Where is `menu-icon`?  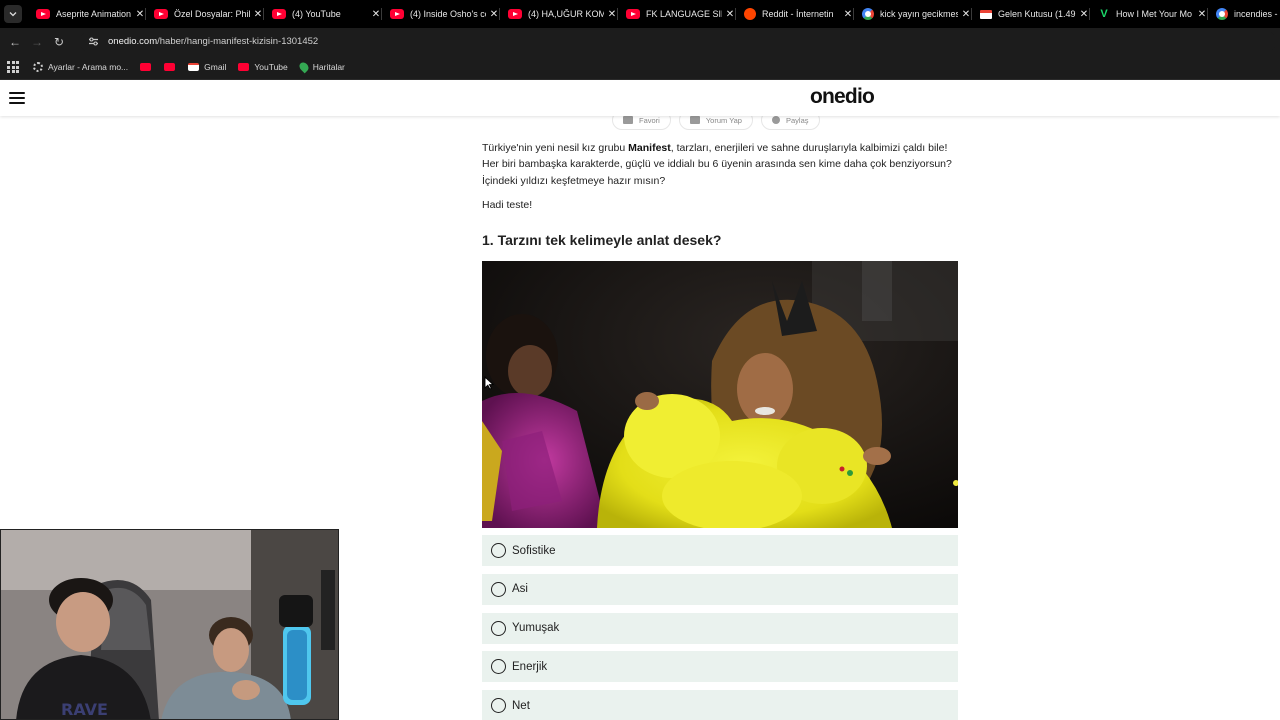 menu-icon is located at coordinates (17, 98).